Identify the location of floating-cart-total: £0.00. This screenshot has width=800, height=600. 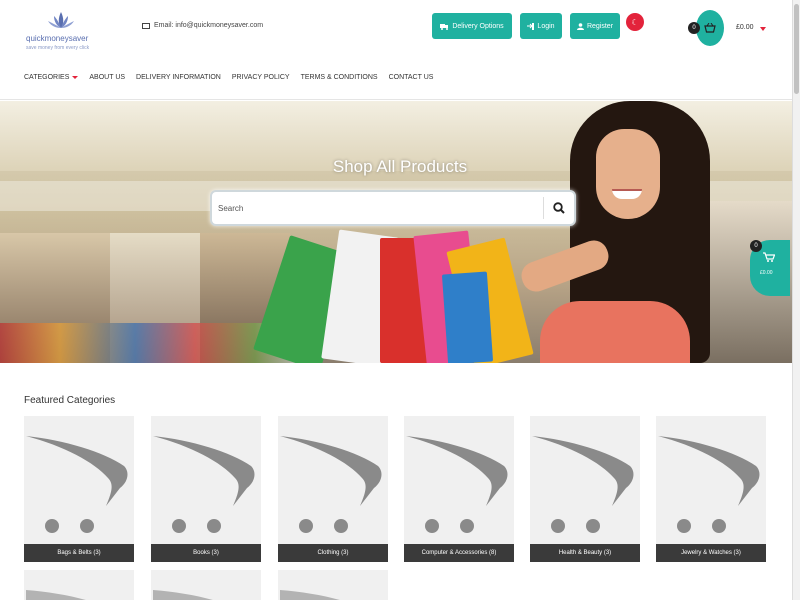
(766, 273).